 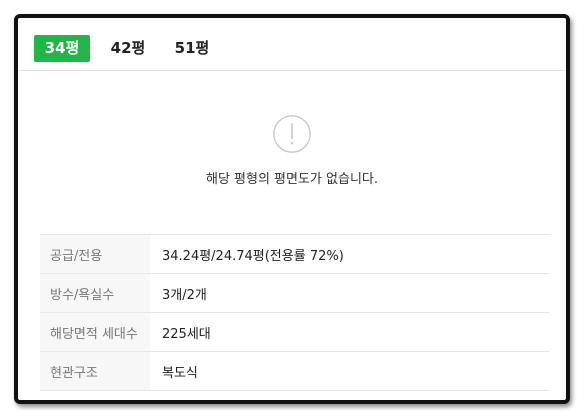 What do you see at coordinates (292, 44) in the screenshot?
I see `size-tabs: 34평 42평 51평` at bounding box center [292, 44].